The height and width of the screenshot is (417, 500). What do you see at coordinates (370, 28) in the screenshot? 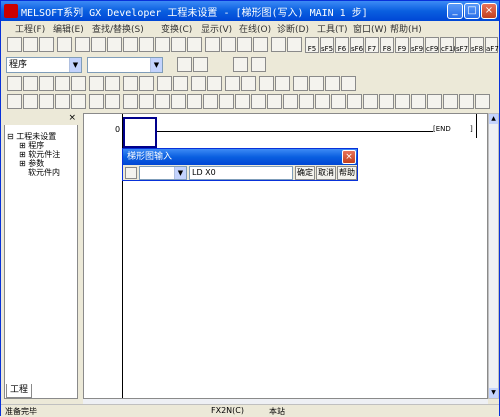
I see `menu-window: 窗口(W)` at bounding box center [370, 28].